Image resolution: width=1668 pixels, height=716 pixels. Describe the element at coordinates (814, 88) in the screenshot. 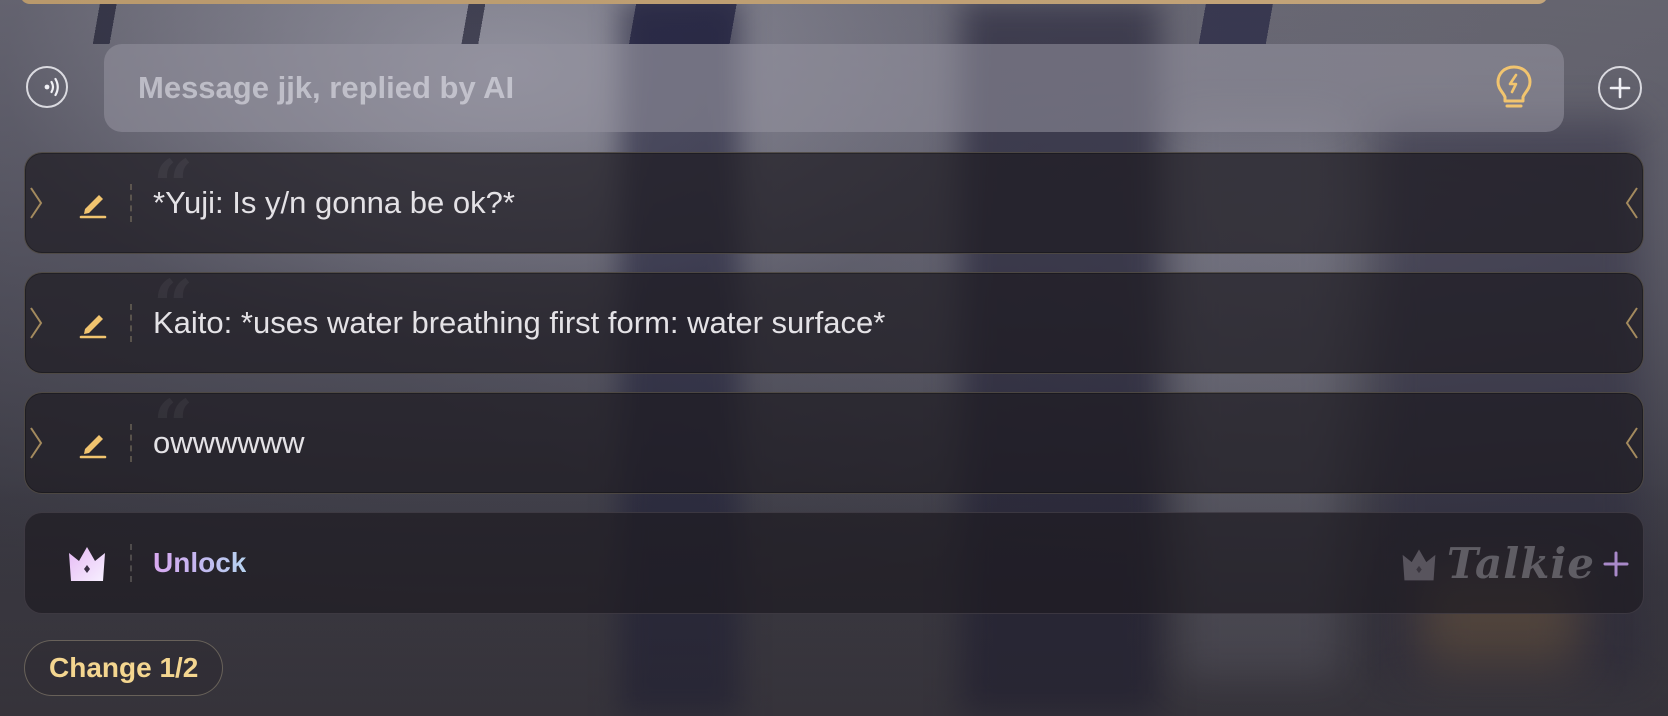

I see `message-input` at that location.